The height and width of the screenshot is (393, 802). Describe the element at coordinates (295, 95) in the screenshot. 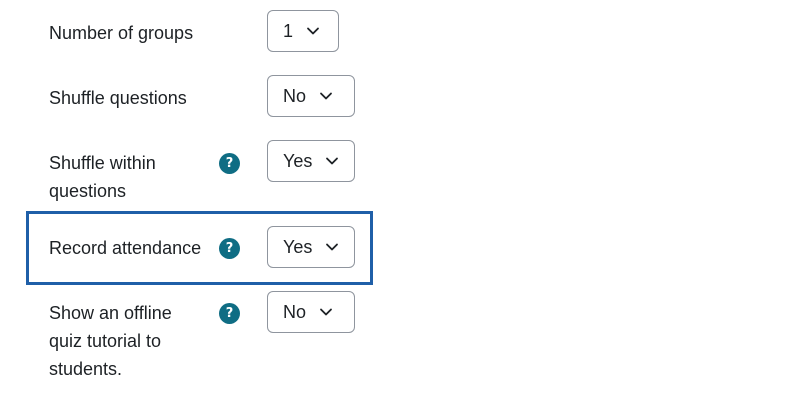

I see `shuffle-questions-value: No` at that location.